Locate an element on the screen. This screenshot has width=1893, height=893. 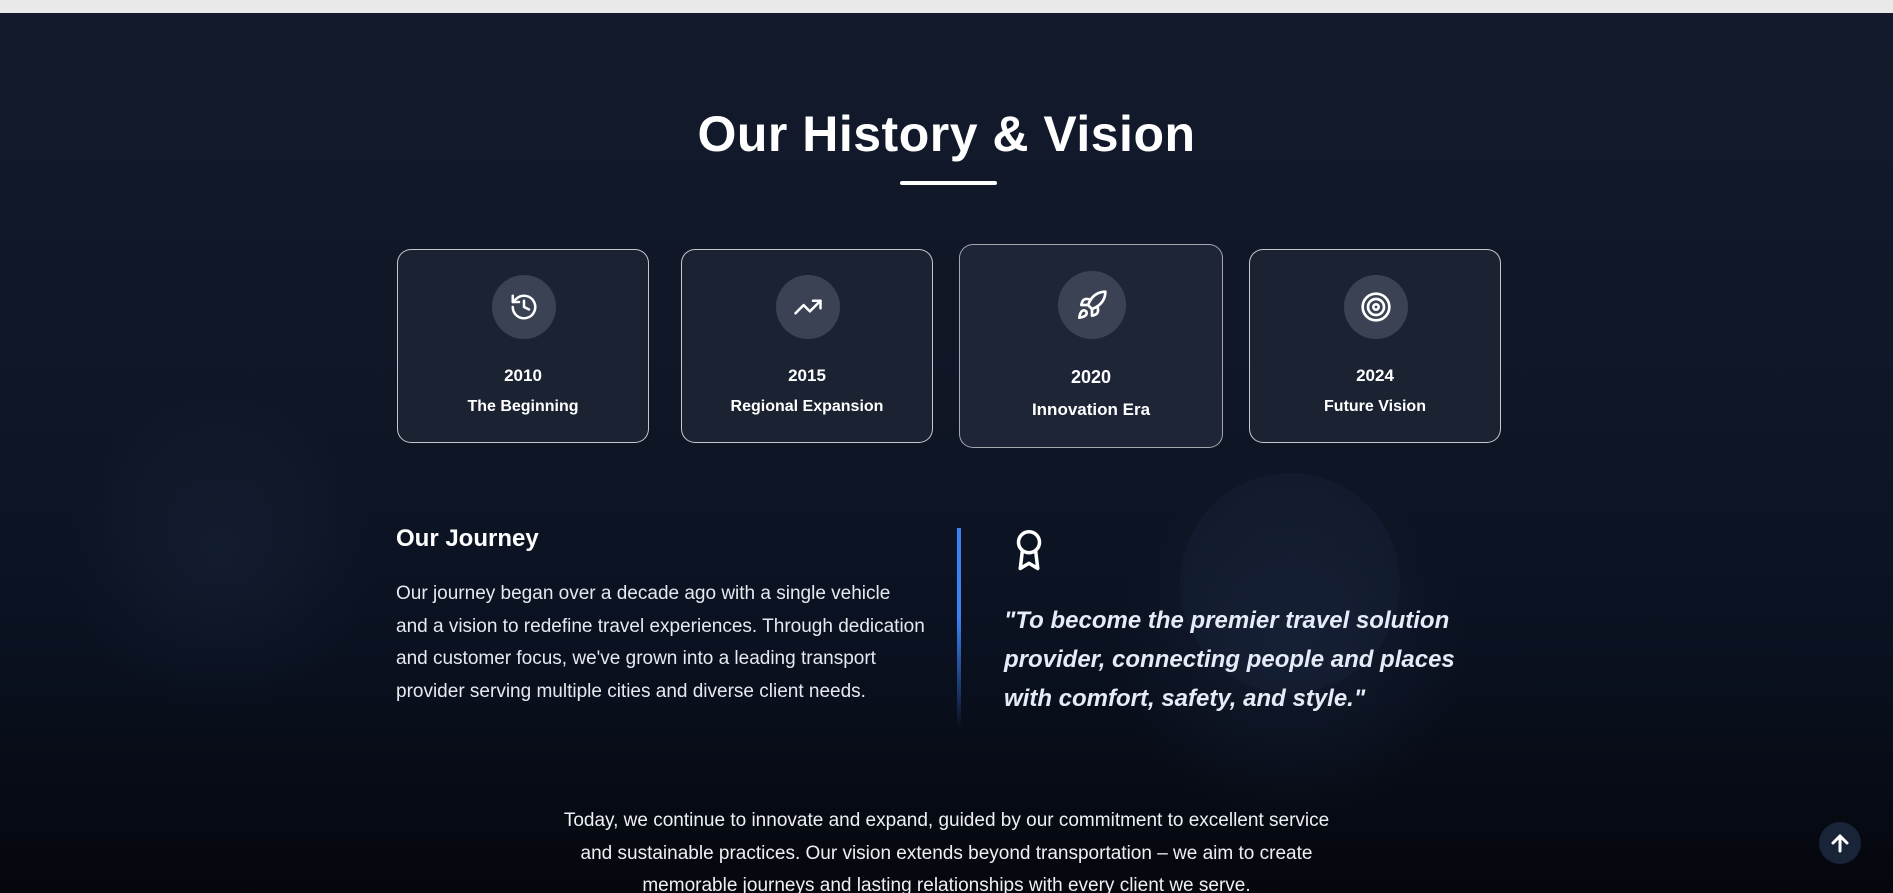
trending-up-icon is located at coordinates (808, 307).